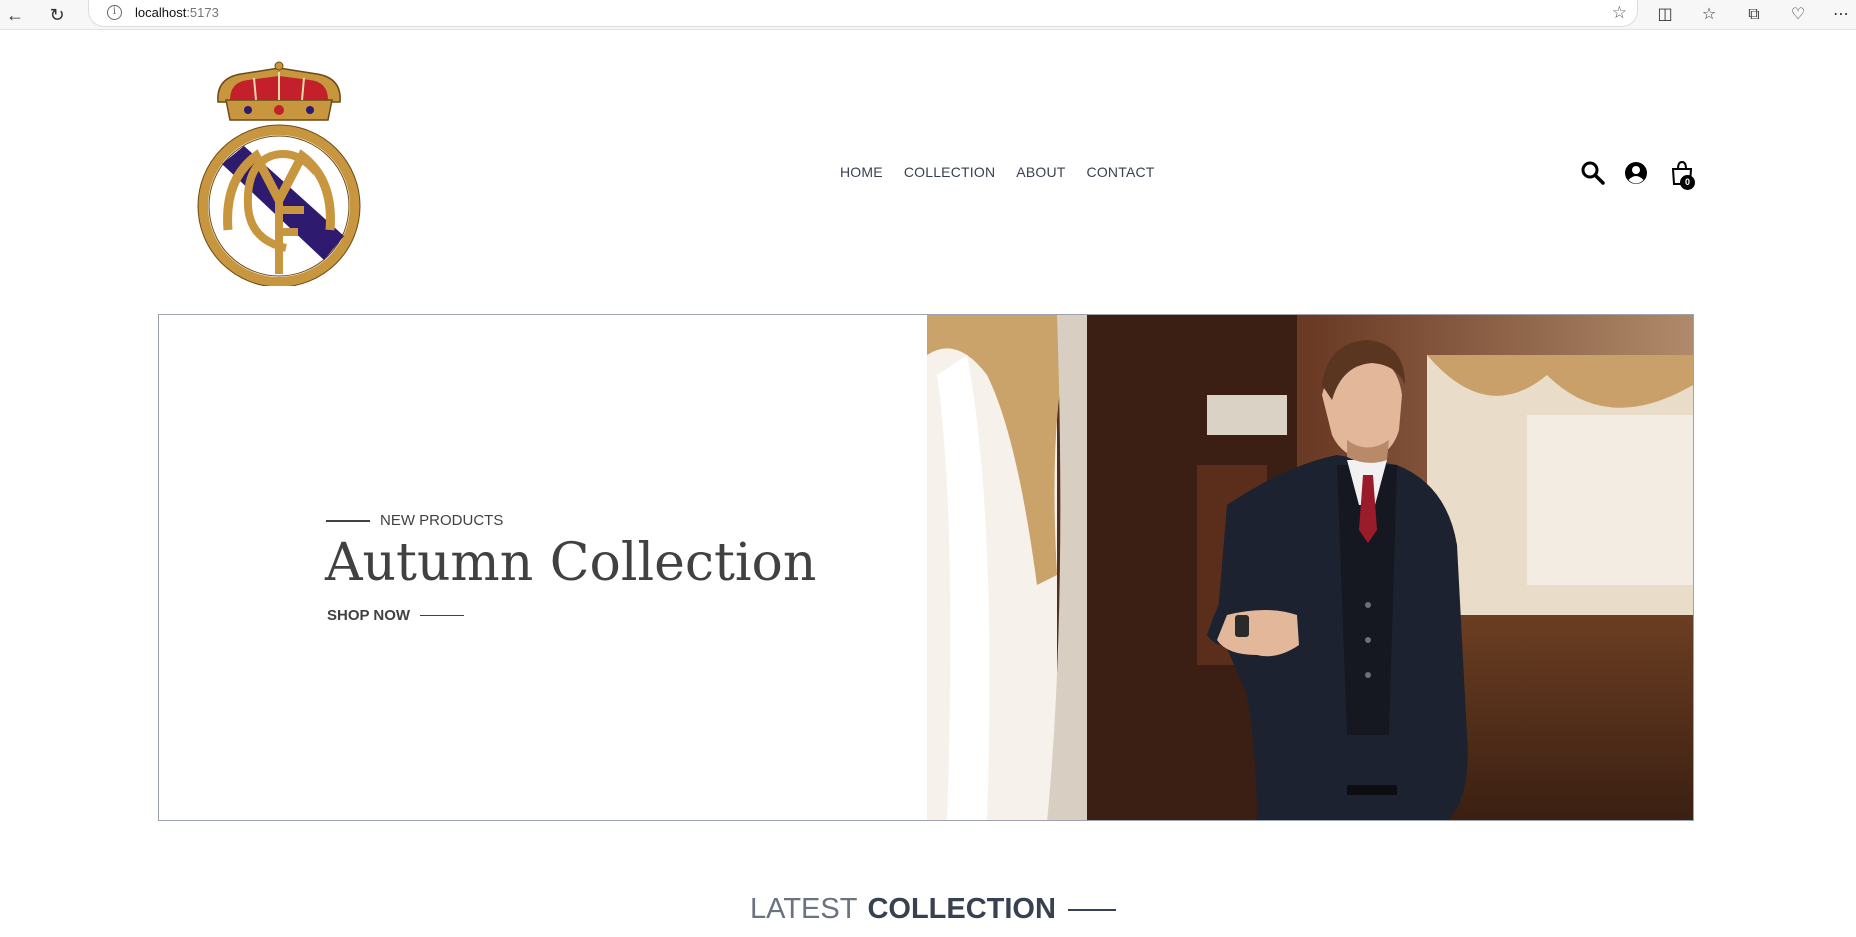 The image size is (1856, 937). Describe the element at coordinates (1687, 182) in the screenshot. I see `cart-count-badge: 0` at that location.